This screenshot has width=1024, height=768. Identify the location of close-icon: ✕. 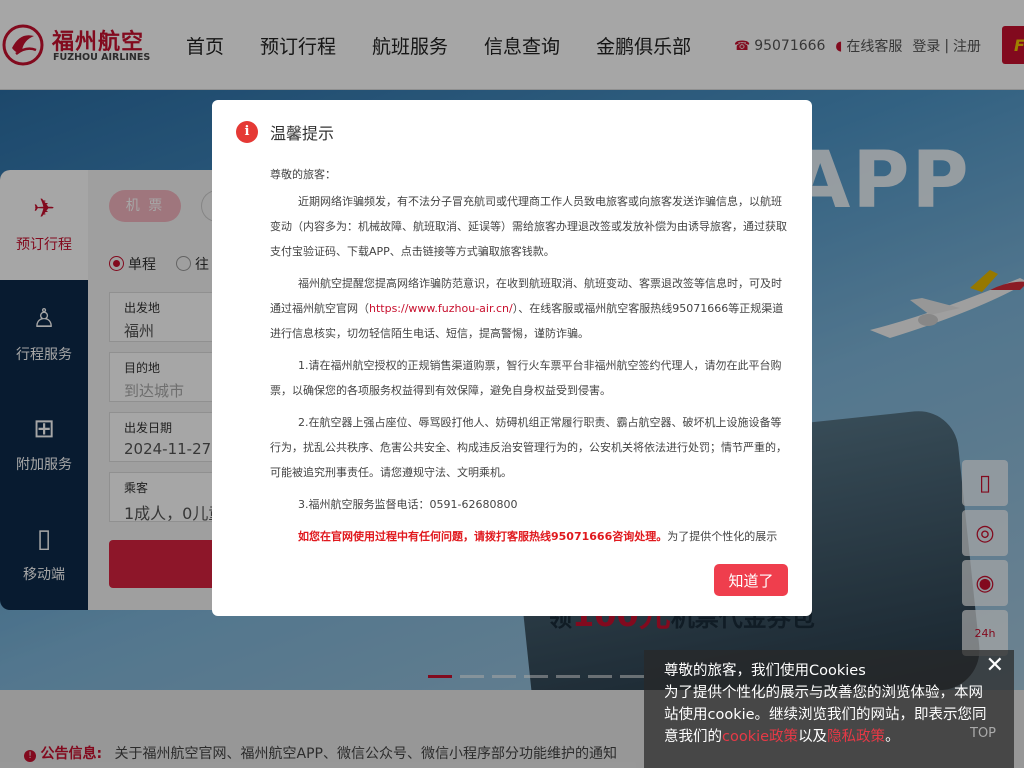
(995, 666).